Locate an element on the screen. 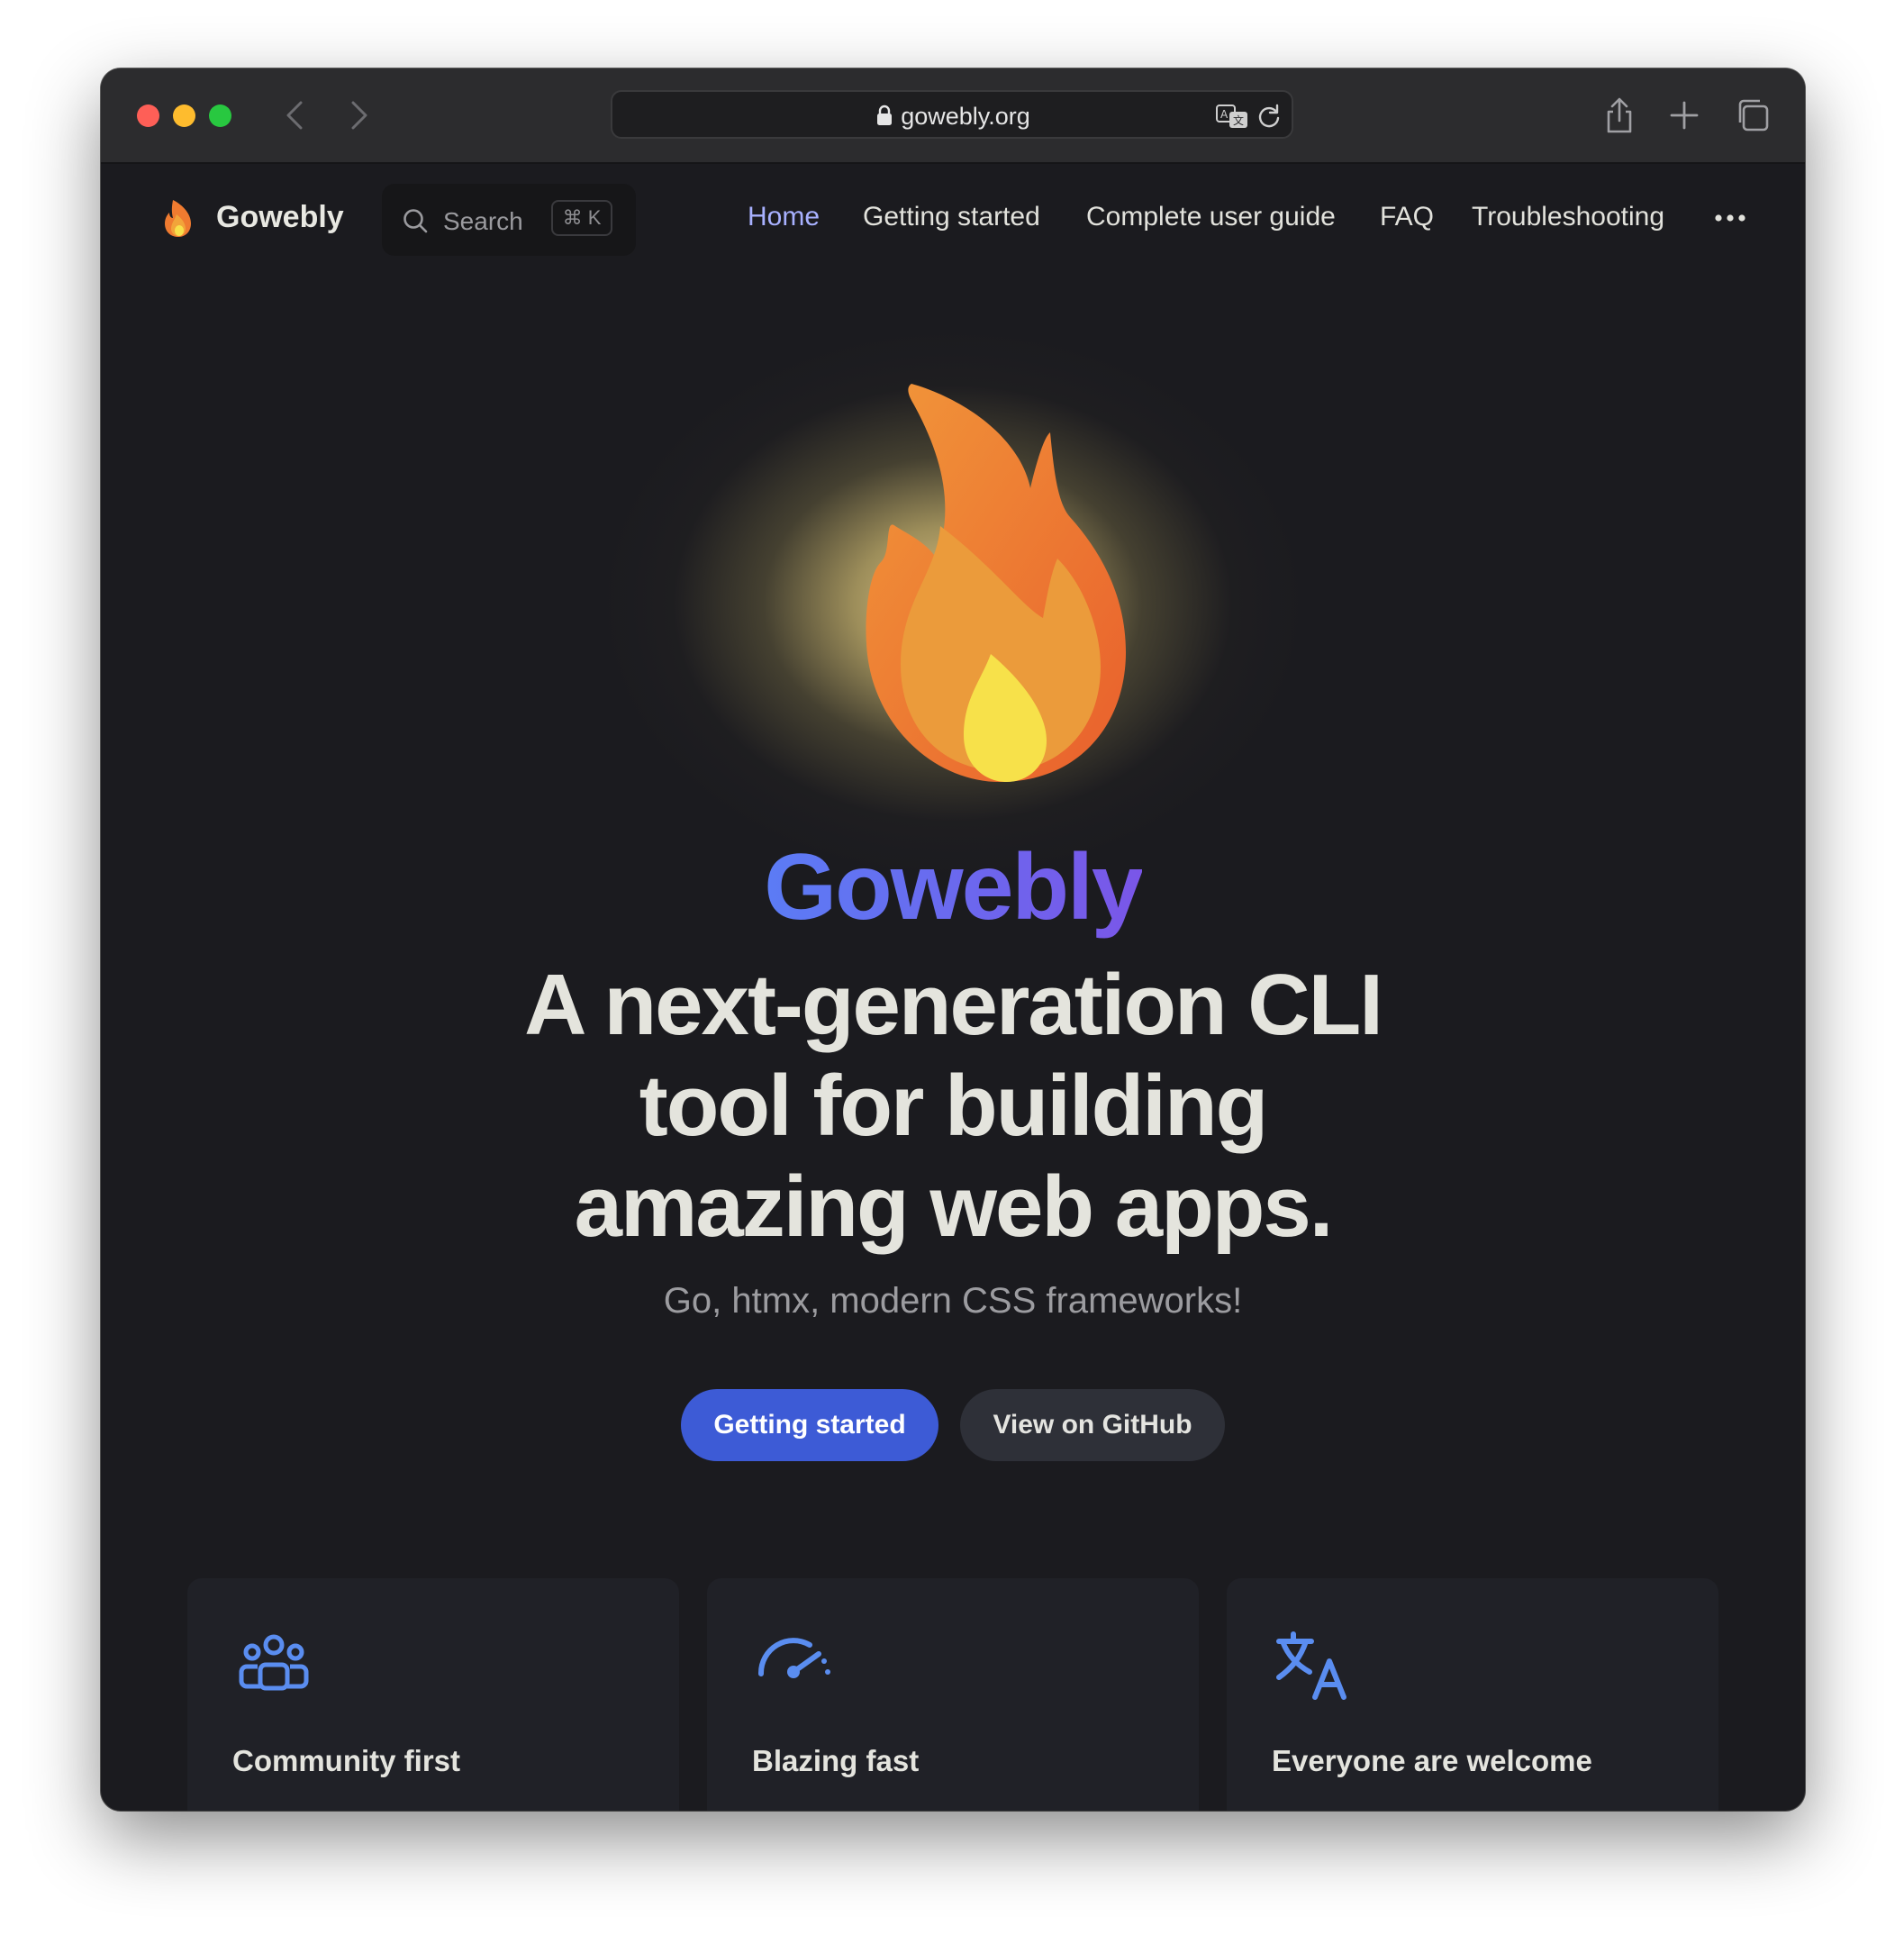 This screenshot has width=1904, height=1944. reload-icon is located at coordinates (1269, 116).